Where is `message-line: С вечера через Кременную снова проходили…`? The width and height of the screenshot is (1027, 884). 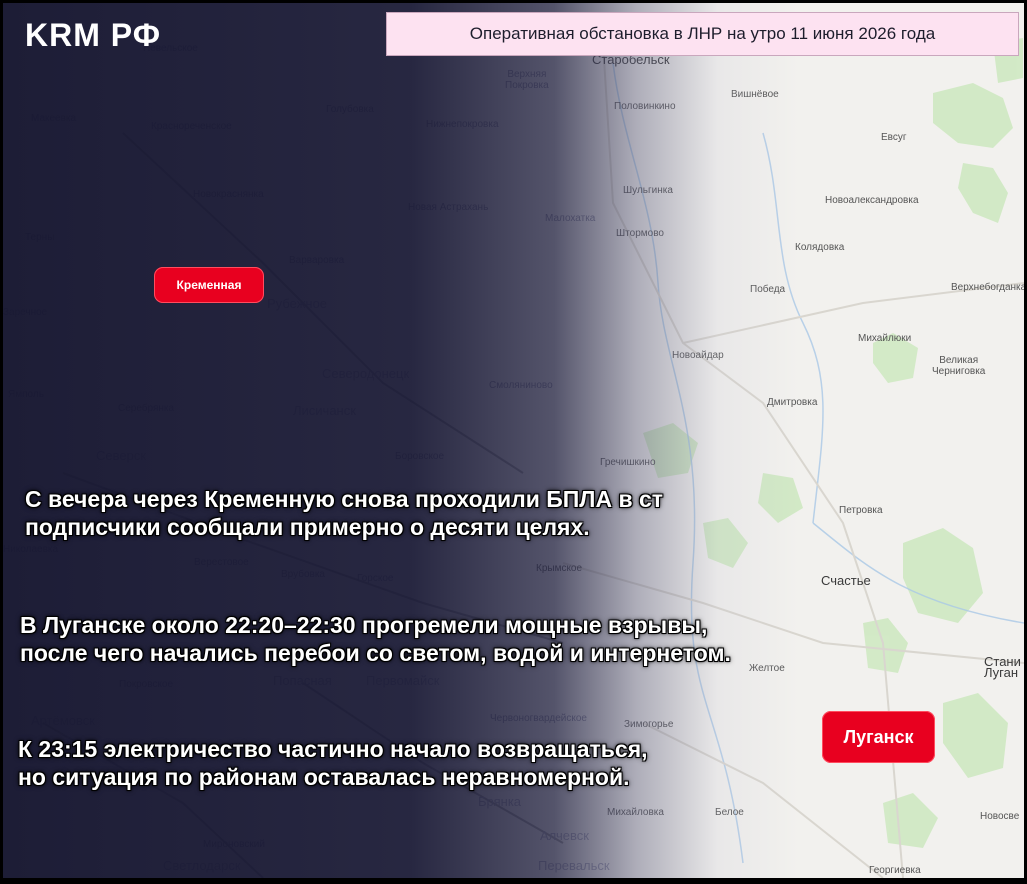 message-line: С вечера через Кременную снова проходили… is located at coordinates (344, 499).